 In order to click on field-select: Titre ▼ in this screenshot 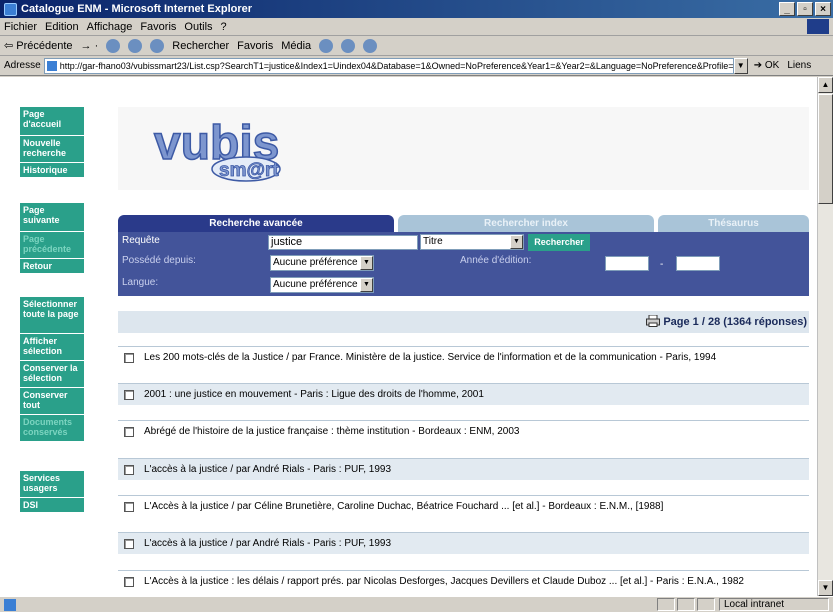, I will do `click(472, 242)`.